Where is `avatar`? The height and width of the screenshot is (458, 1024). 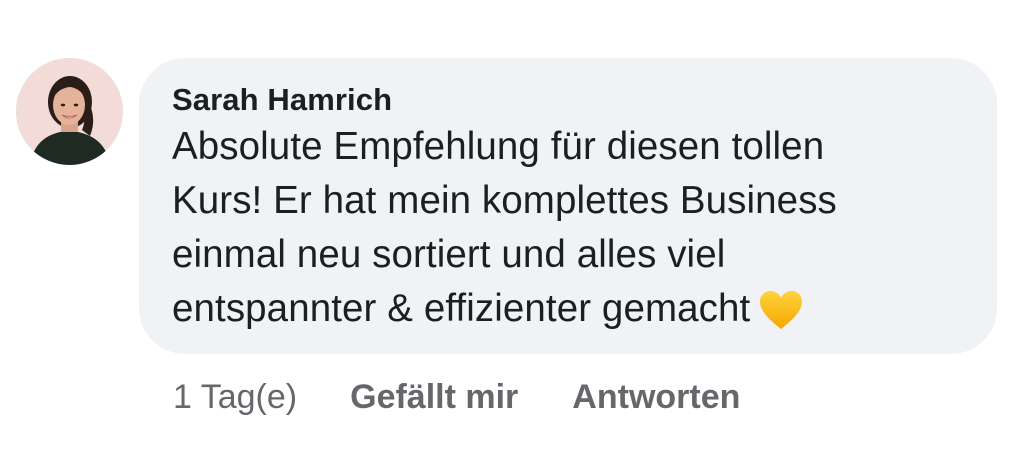
avatar is located at coordinates (69, 111).